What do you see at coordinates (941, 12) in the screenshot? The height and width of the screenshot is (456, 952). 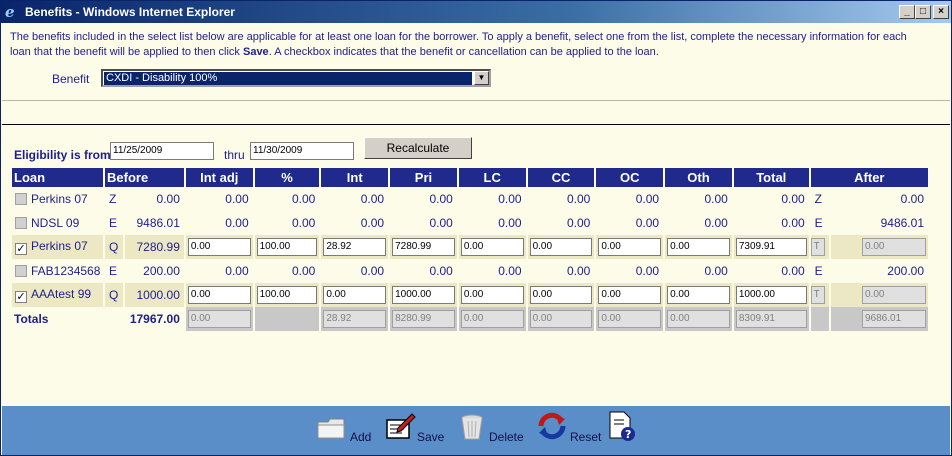 I see `close-button: ×` at bounding box center [941, 12].